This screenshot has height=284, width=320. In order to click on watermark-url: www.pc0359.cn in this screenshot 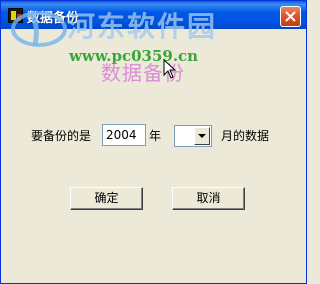, I will do `click(134, 56)`.